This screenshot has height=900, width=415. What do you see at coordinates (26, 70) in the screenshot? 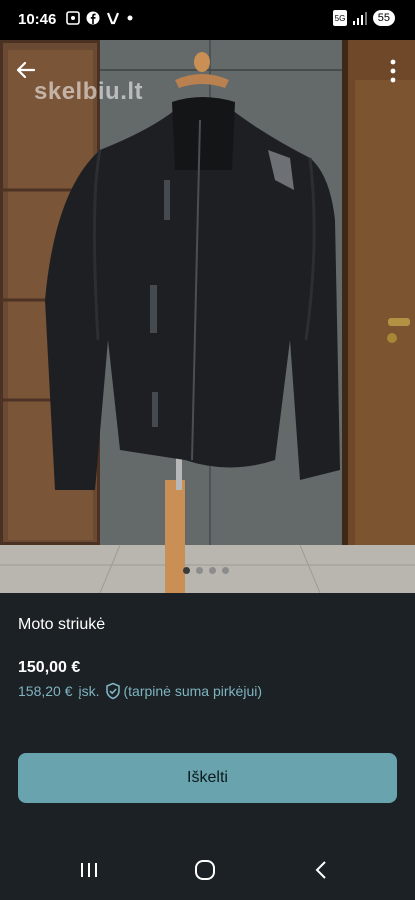
I see `back-arrow-icon` at bounding box center [26, 70].